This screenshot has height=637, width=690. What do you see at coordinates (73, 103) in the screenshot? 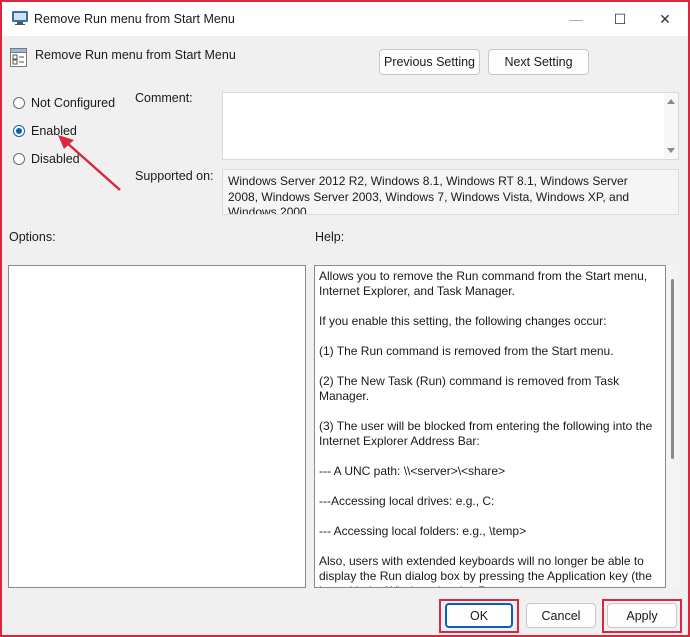
I see `radio-not-configured-label: Not Configured` at bounding box center [73, 103].